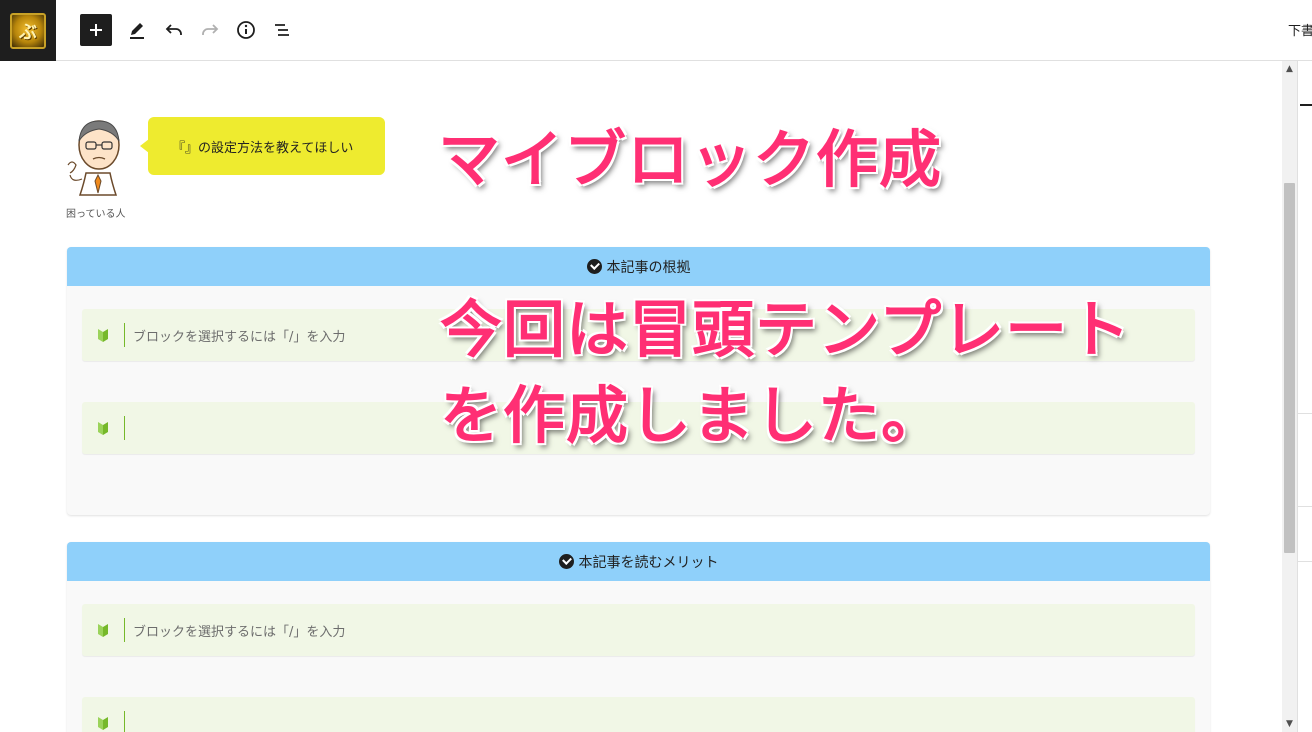  I want to click on site-logo-button: ぶ, so click(28, 30).